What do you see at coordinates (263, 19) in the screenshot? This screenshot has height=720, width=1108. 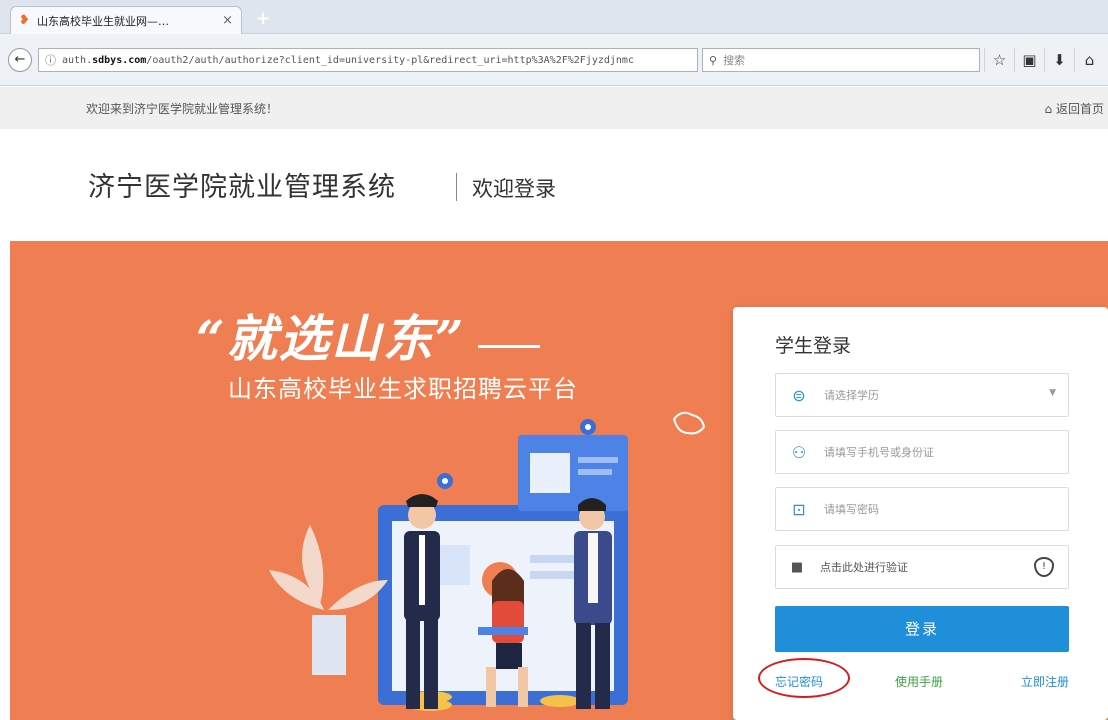 I see `new-tab-button: +` at bounding box center [263, 19].